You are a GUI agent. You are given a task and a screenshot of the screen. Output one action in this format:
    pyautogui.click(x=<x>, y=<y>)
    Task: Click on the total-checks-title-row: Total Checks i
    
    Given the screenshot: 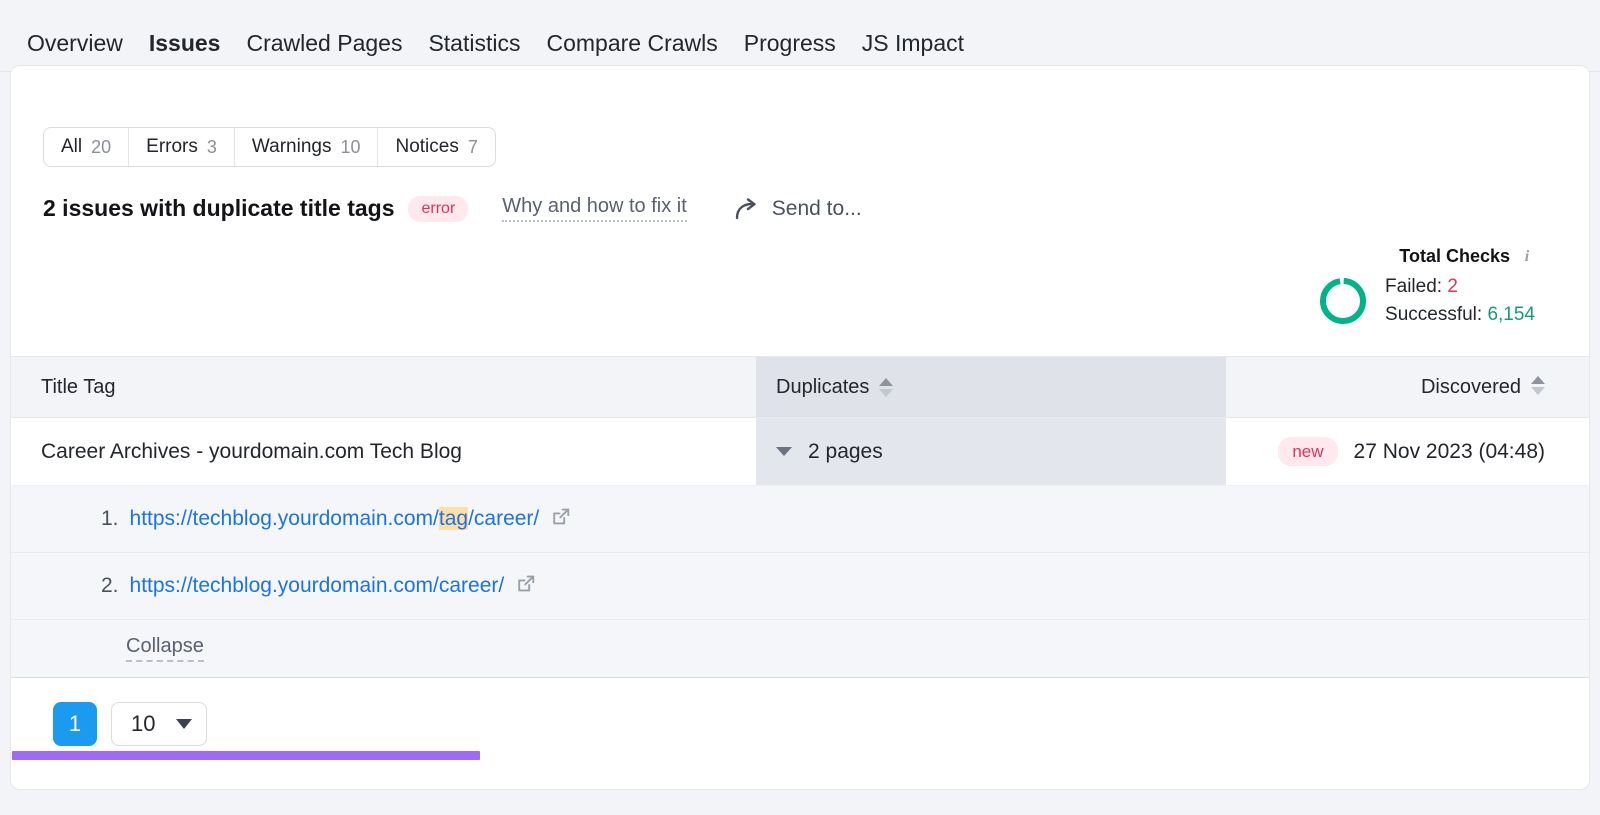 What is the action you would take?
    pyautogui.click(x=1426, y=256)
    